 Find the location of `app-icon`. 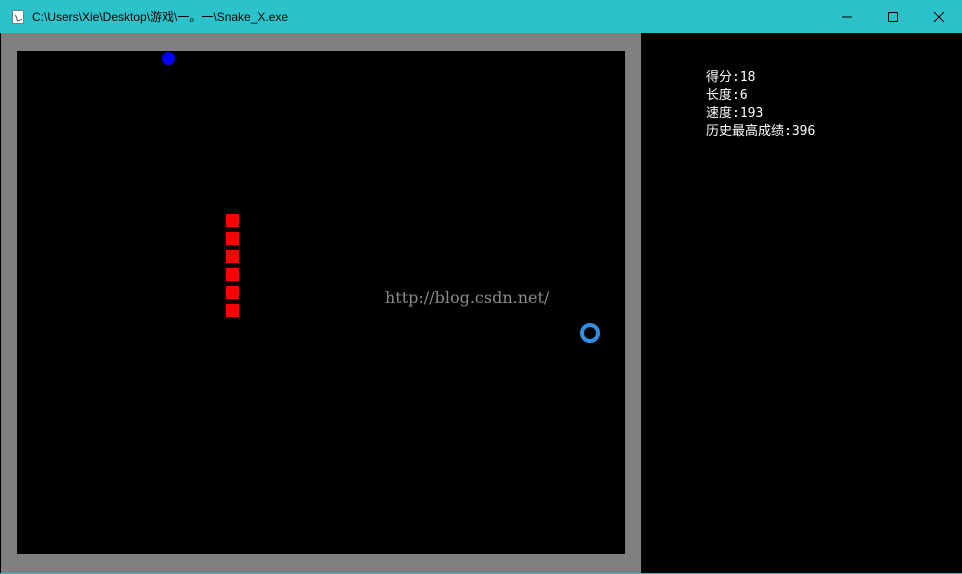

app-icon is located at coordinates (18, 16).